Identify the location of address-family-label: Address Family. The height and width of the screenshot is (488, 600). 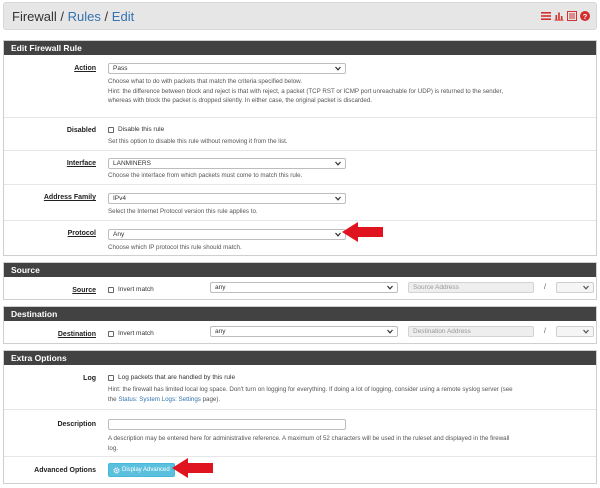
(69, 197).